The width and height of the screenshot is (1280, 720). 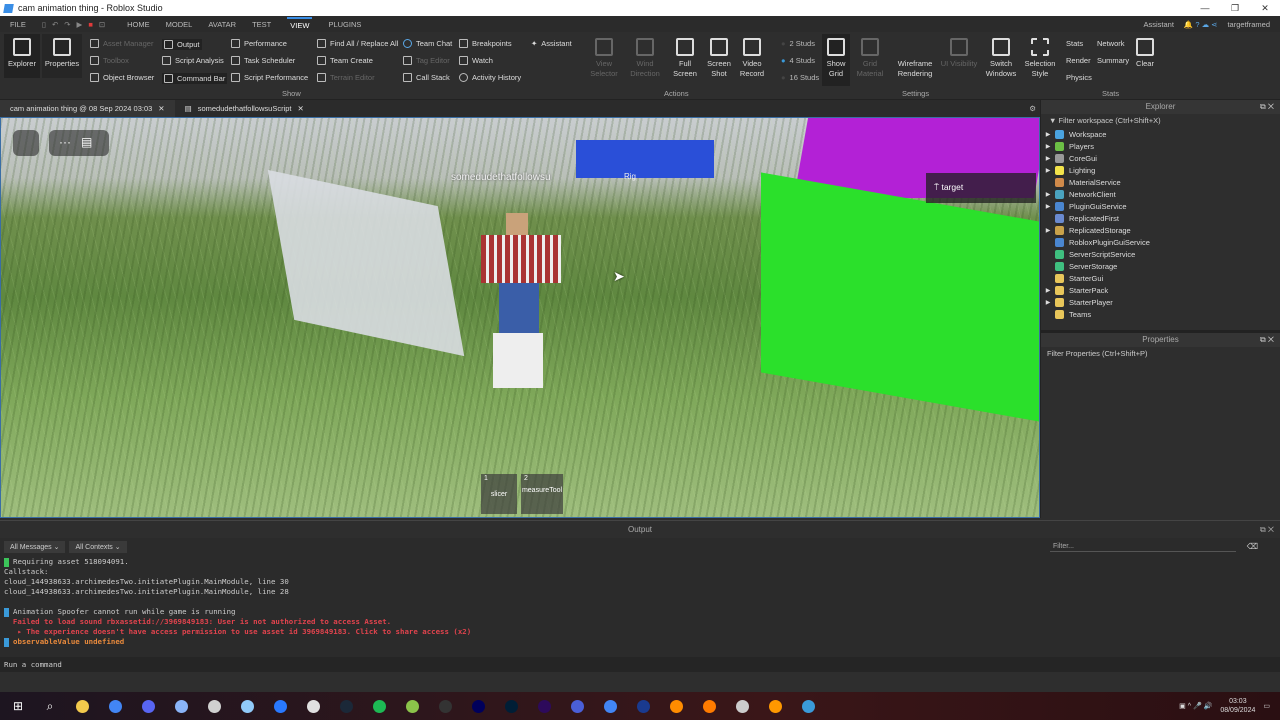 What do you see at coordinates (1235, 8) in the screenshot?
I see `maximize-button: ❐` at bounding box center [1235, 8].